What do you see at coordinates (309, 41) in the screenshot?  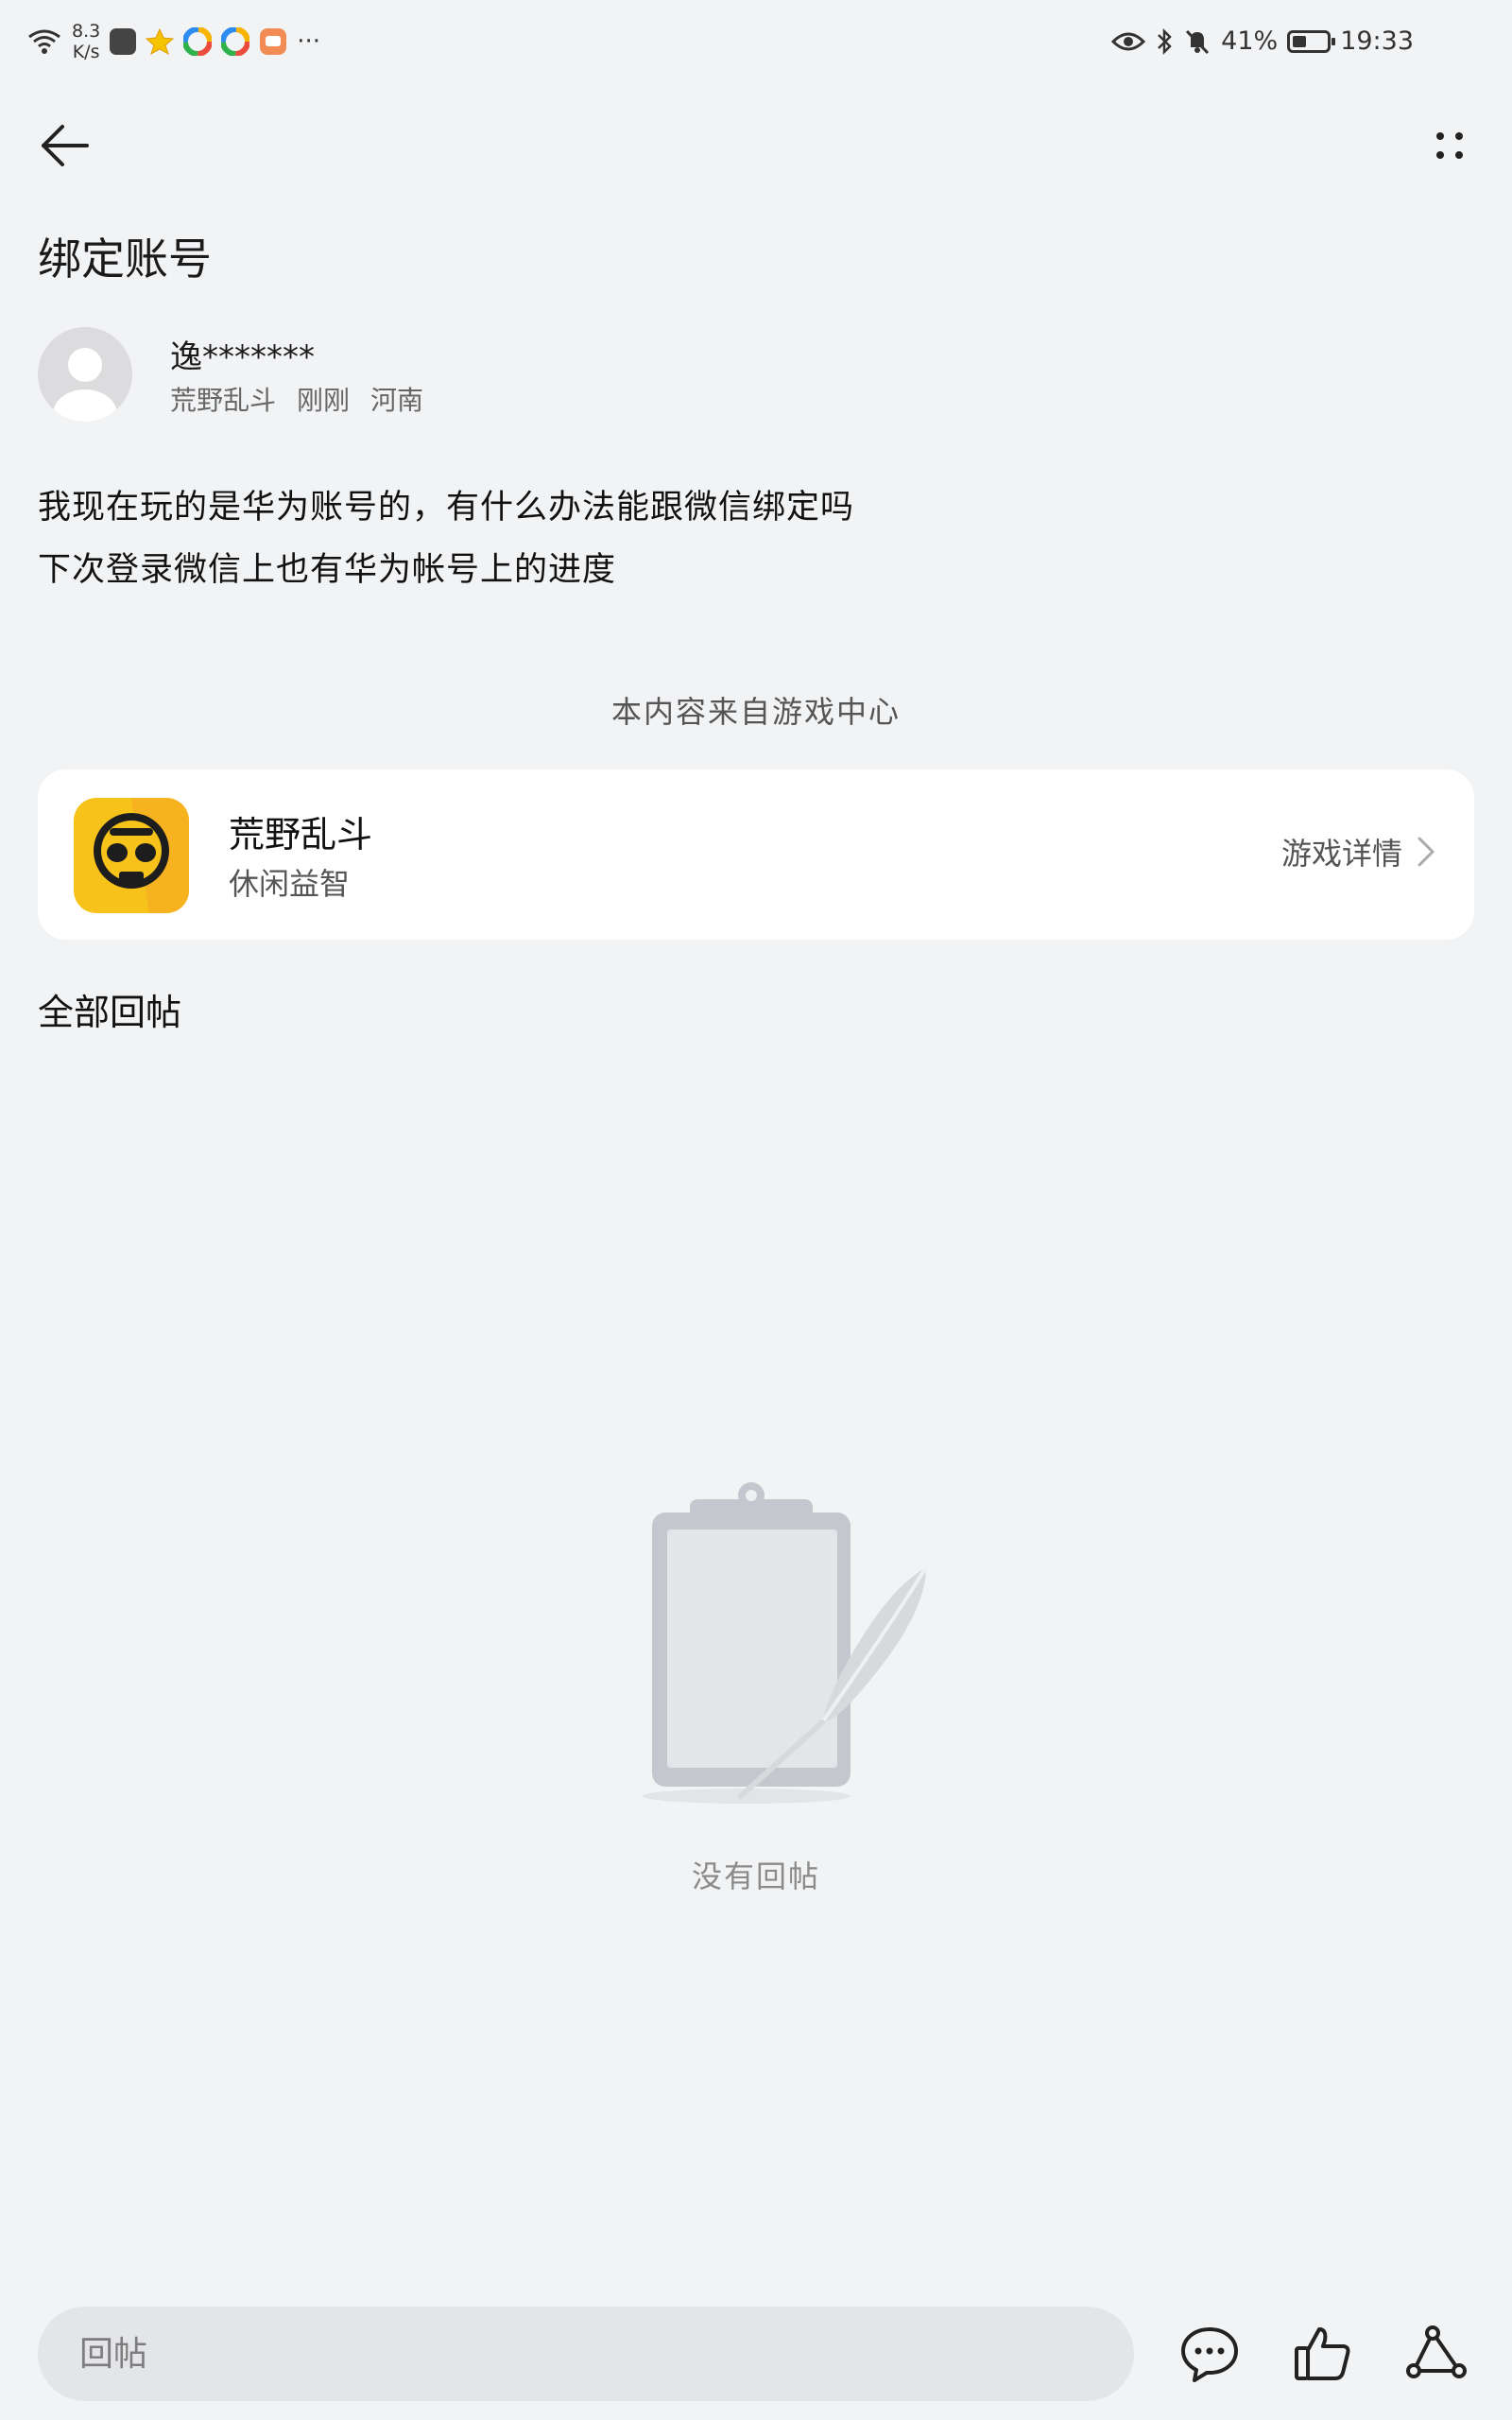 I see `more-notifications: ···` at bounding box center [309, 41].